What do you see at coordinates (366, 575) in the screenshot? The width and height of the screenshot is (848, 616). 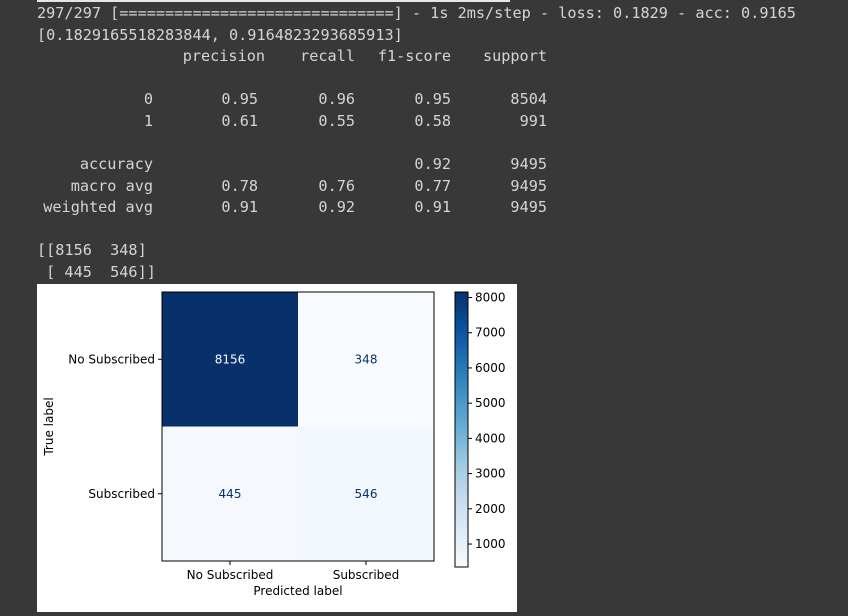 I see `x-tick-label: Subscribed` at bounding box center [366, 575].